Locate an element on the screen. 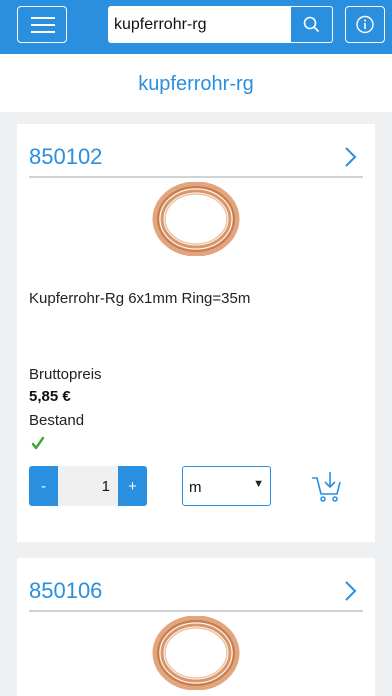 This screenshot has width=392, height=696. search-bar is located at coordinates (220, 24).